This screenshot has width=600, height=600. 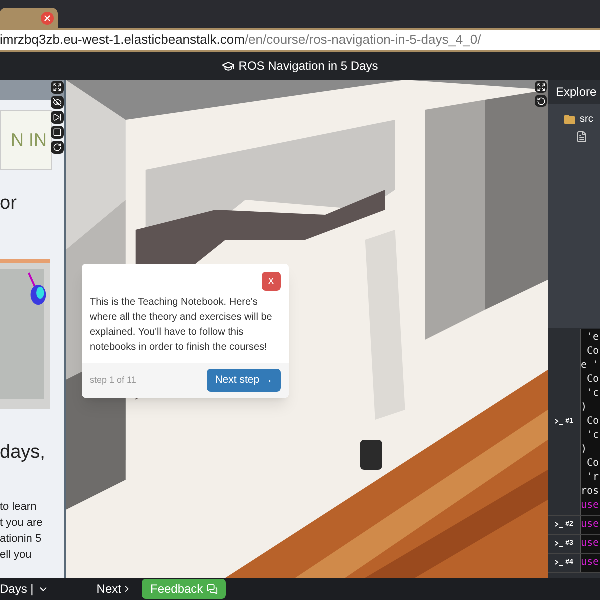 I want to click on stop-icon, so click(x=57, y=132).